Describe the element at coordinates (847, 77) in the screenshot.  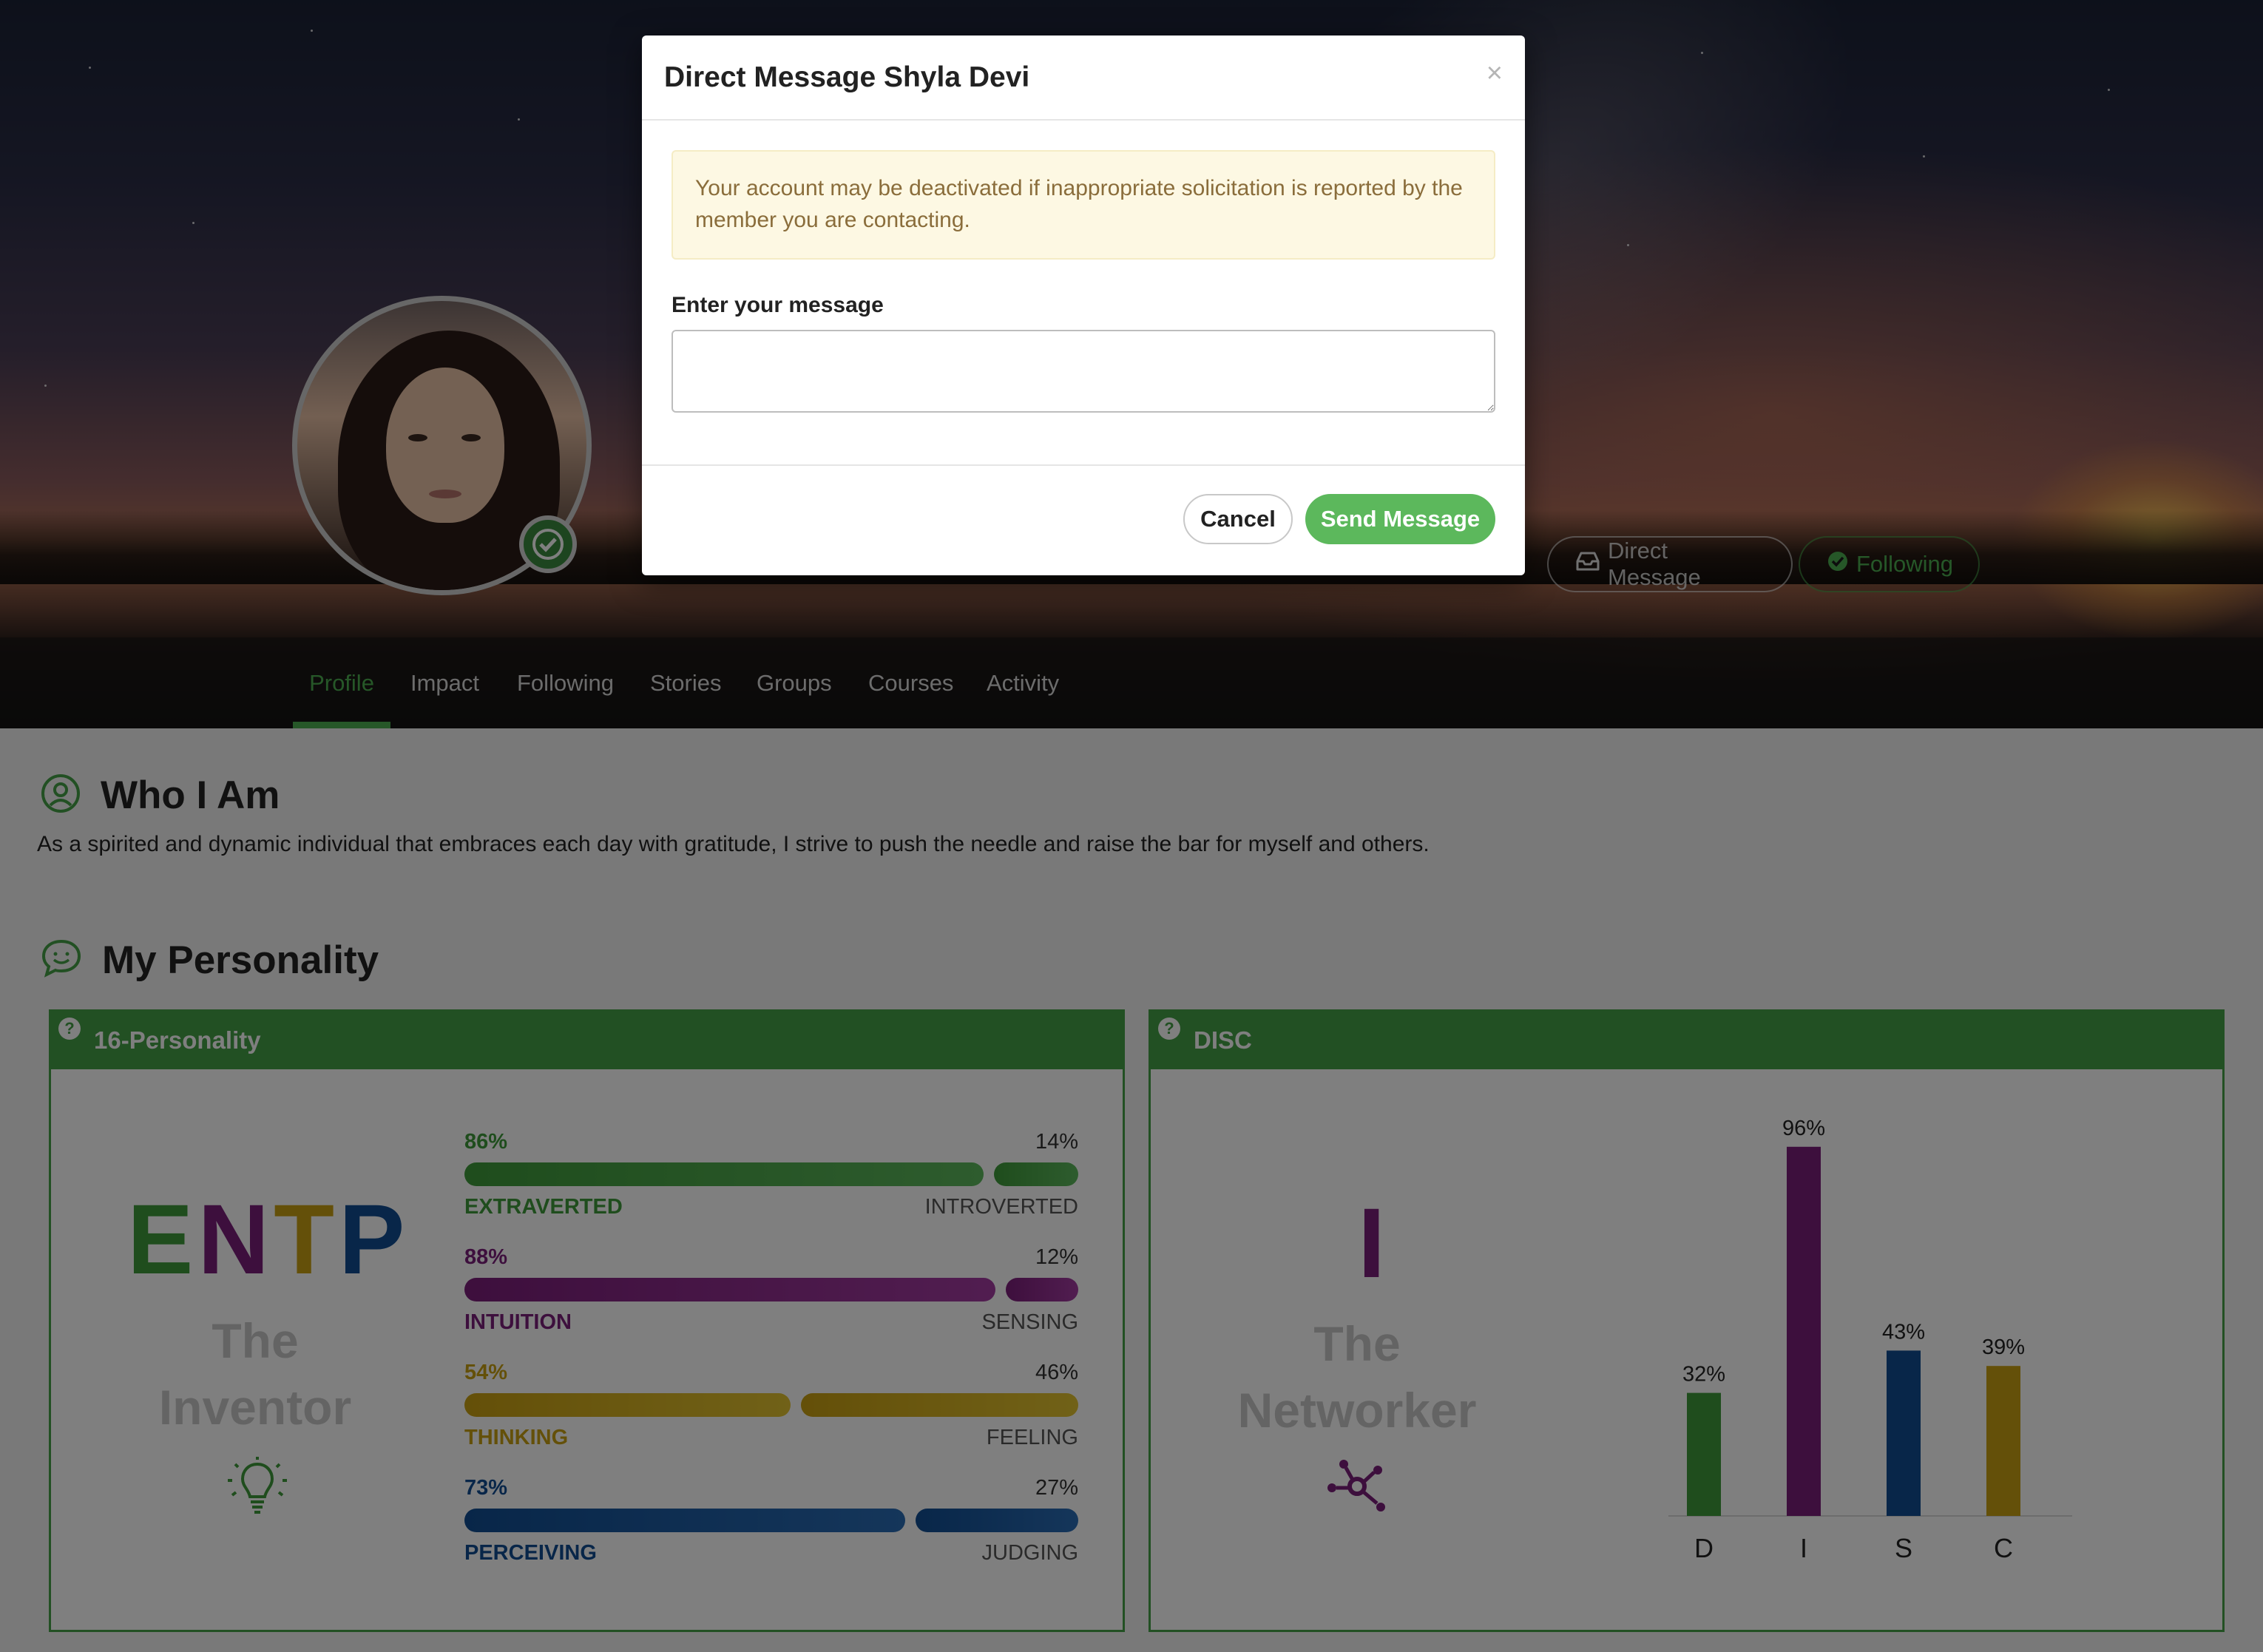
I see `modal-title: Direct Message Shyla Devi` at that location.